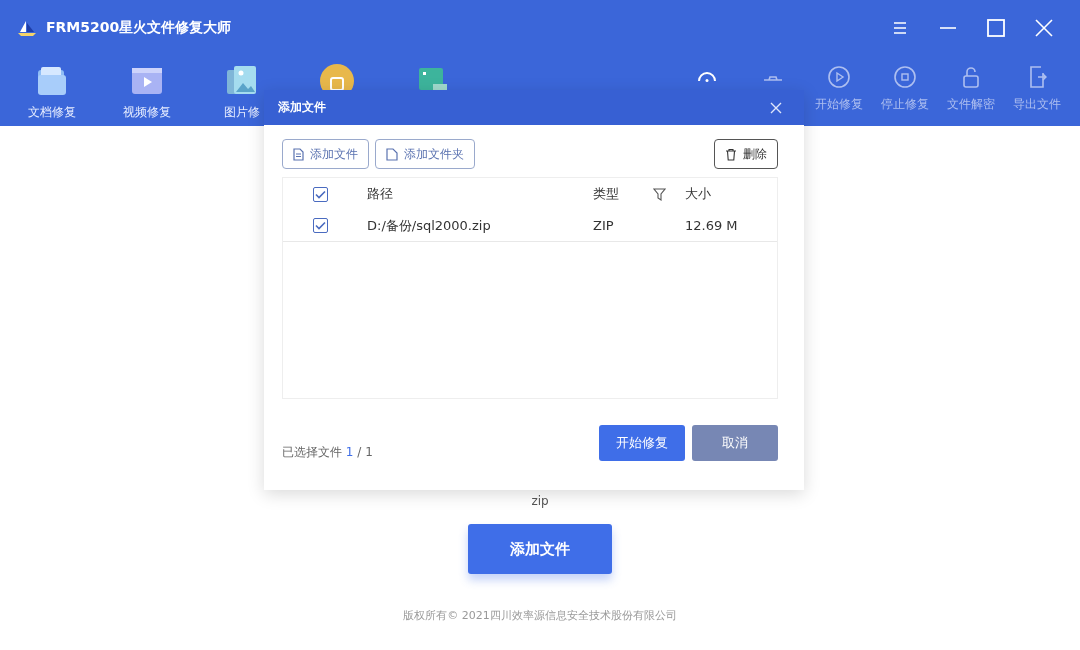 The height and width of the screenshot is (650, 1080). I want to click on column-header: 类型, so click(606, 194).